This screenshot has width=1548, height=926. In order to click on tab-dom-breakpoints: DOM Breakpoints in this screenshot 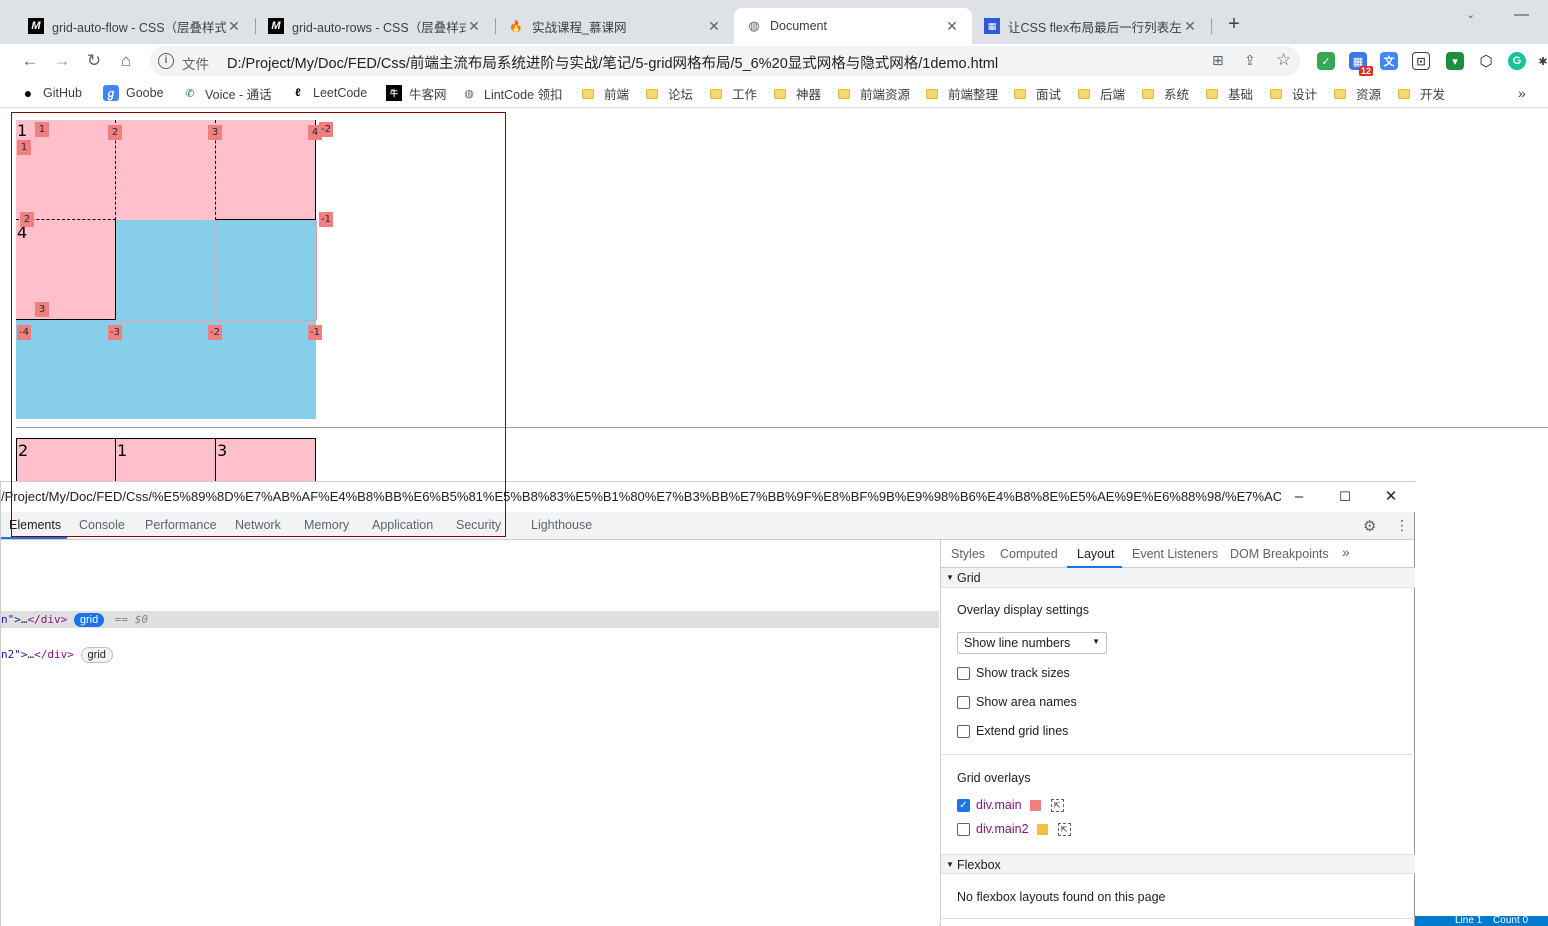, I will do `click(1279, 554)`.